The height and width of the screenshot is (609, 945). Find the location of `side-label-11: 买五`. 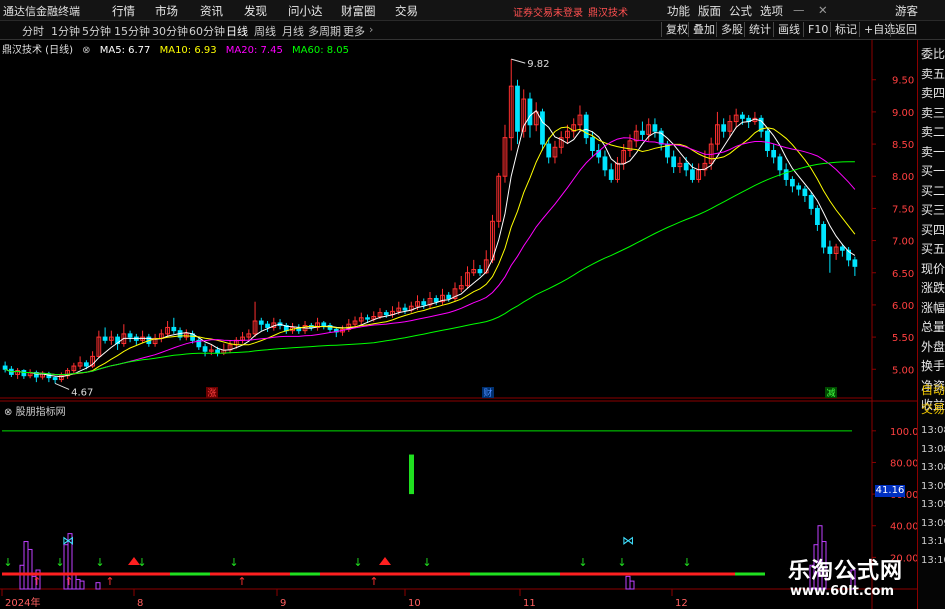

side-label-11: 买五 is located at coordinates (933, 249).